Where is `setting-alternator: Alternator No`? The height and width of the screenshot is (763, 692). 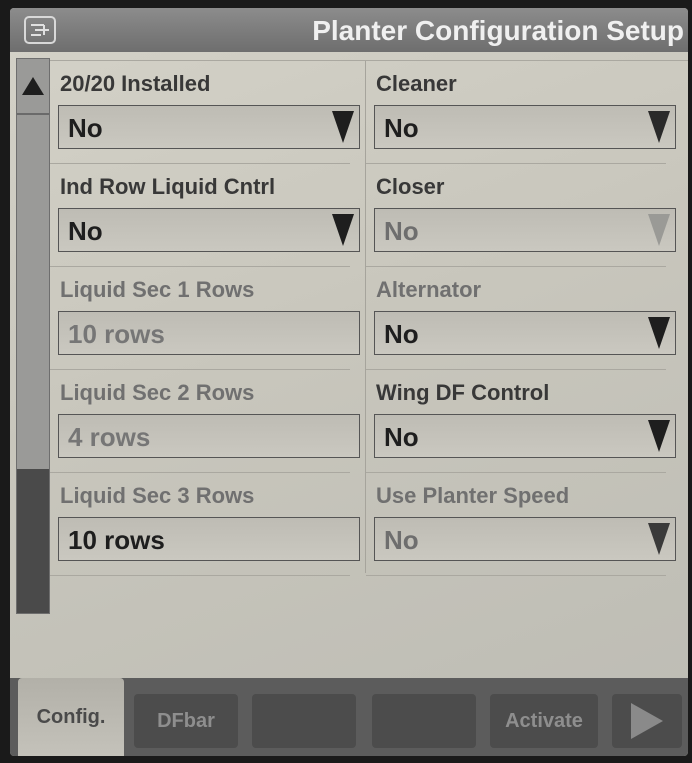 setting-alternator: Alternator No is located at coordinates (521, 318).